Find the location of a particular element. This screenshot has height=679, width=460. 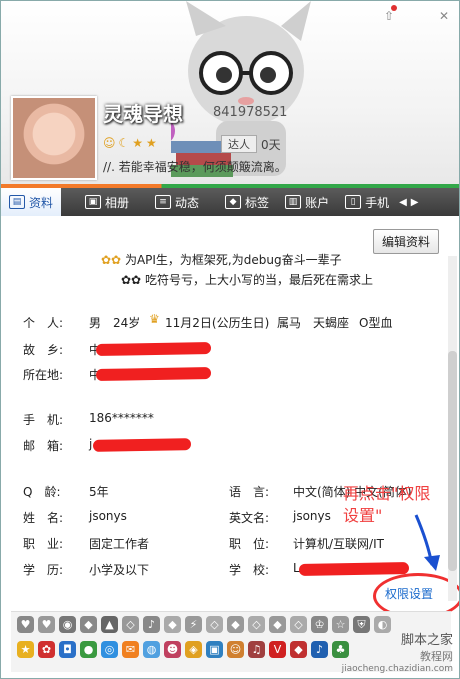

phone-icon: ▯ is located at coordinates (353, 202).